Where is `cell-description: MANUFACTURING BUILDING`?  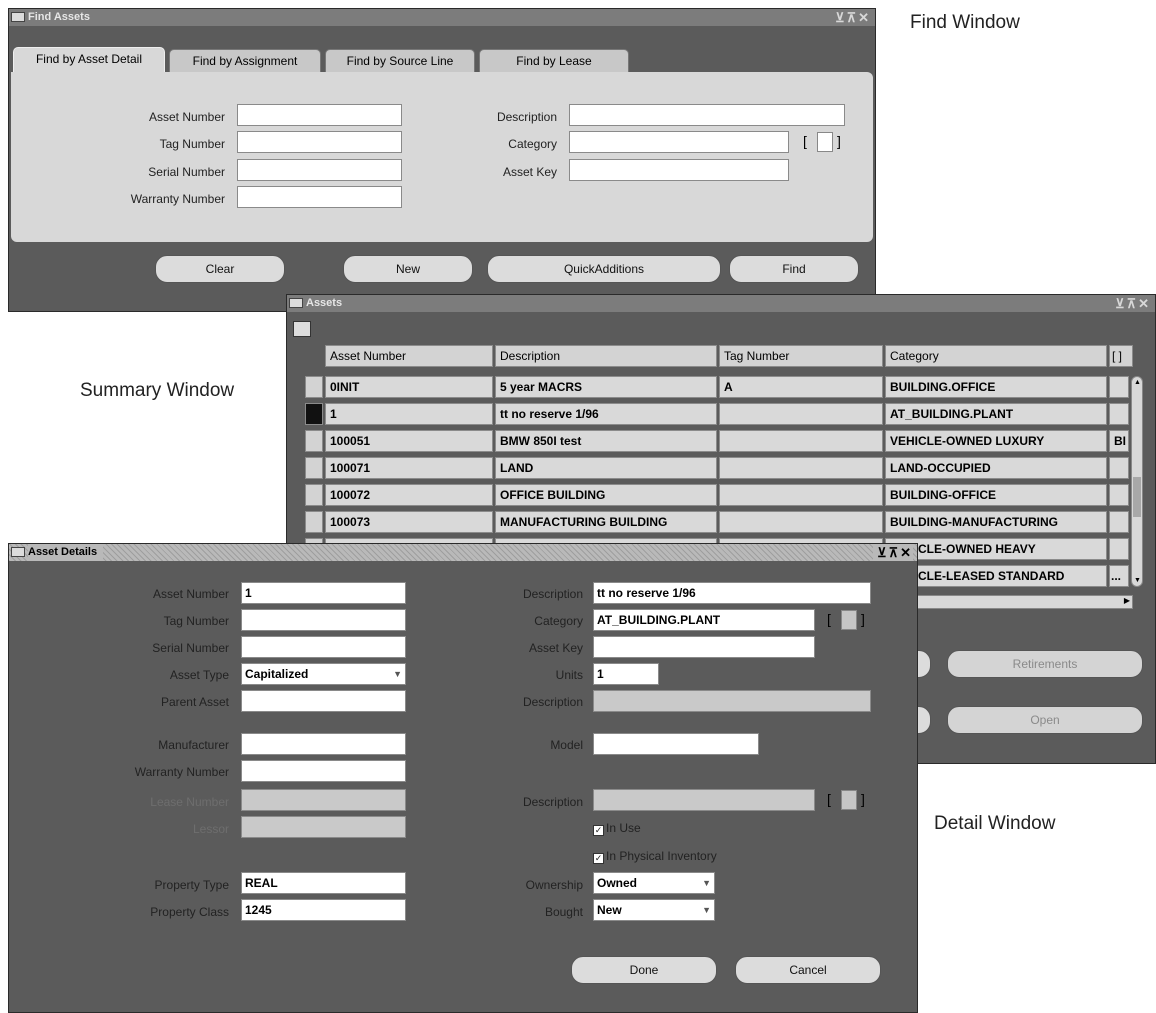
cell-description: MANUFACTURING BUILDING is located at coordinates (606, 522).